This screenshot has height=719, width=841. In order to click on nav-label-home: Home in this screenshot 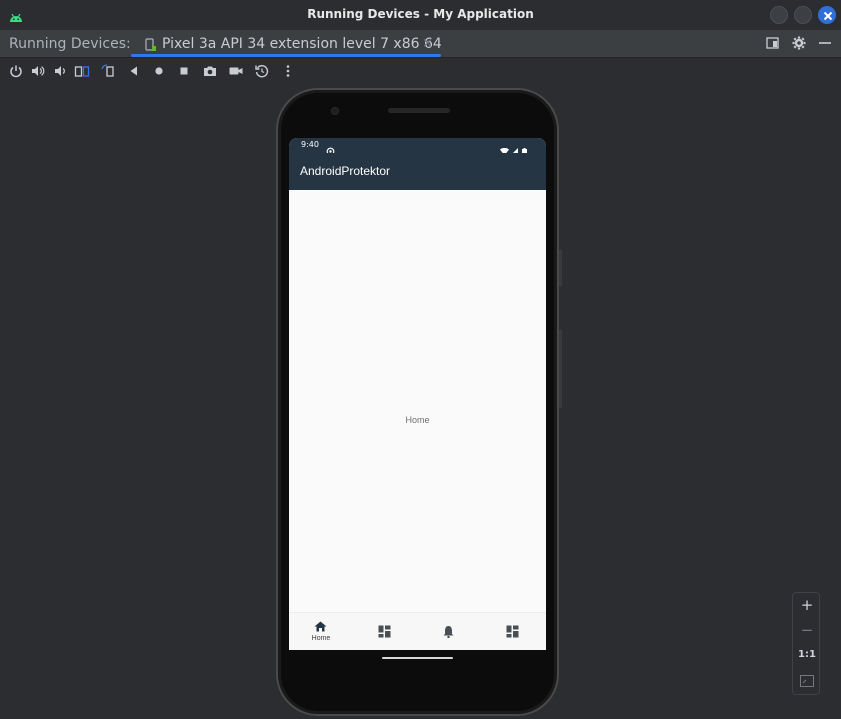, I will do `click(321, 638)`.